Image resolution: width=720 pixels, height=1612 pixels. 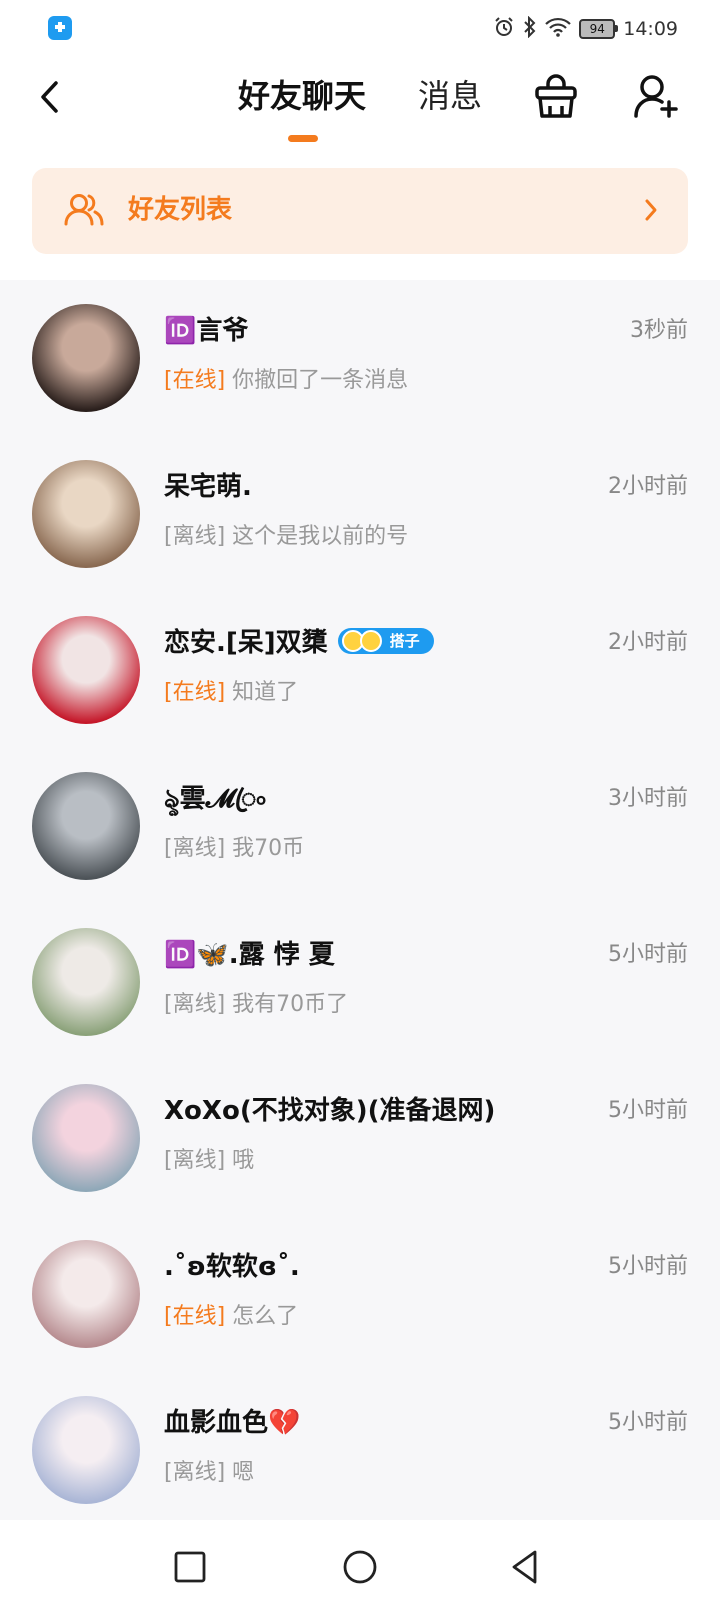 What do you see at coordinates (243, 1472) in the screenshot?
I see `last-message: 嗯` at bounding box center [243, 1472].